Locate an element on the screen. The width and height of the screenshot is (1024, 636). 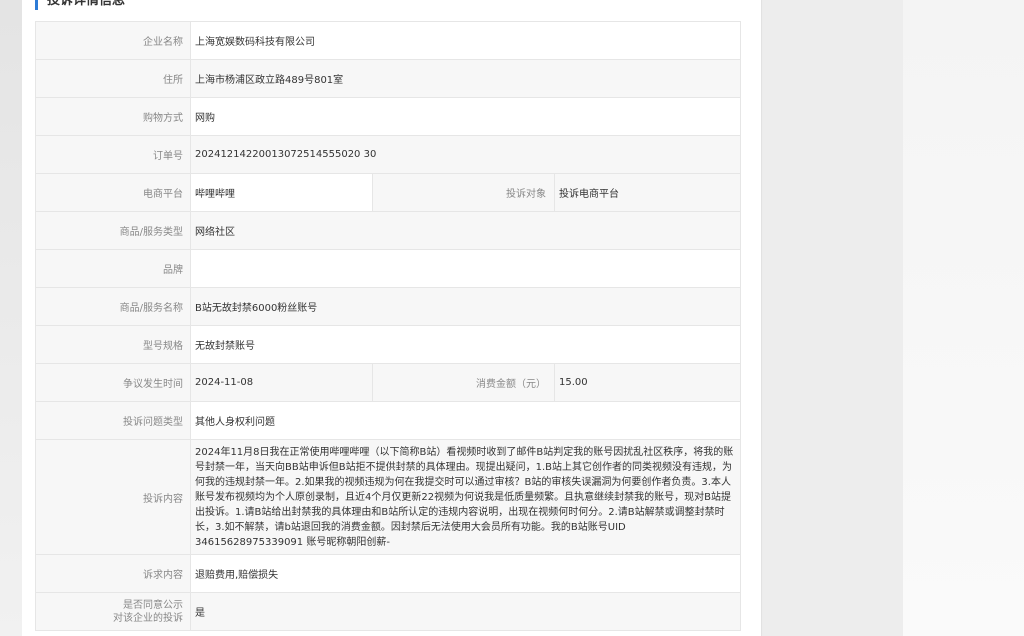
row-order-no: 订单号 20241214220013072514555020 30 is located at coordinates (388, 154).